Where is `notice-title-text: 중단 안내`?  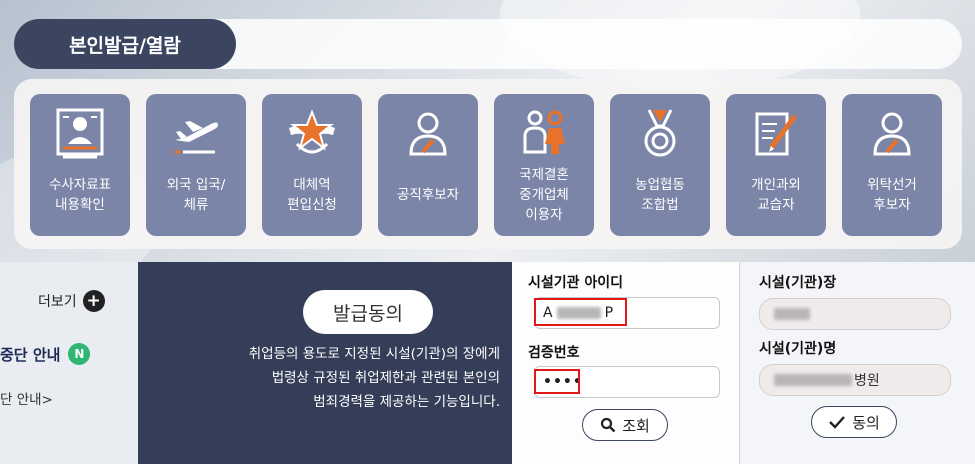 notice-title-text: 중단 안내 is located at coordinates (30, 354).